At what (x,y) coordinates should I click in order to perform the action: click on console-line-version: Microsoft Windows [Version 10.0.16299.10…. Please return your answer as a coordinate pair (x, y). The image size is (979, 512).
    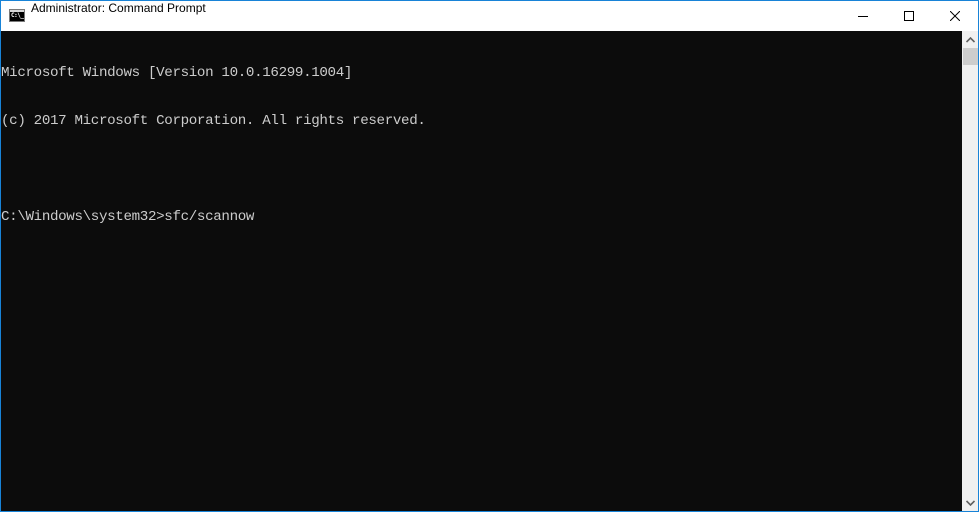
    Looking at the image, I should click on (177, 73).